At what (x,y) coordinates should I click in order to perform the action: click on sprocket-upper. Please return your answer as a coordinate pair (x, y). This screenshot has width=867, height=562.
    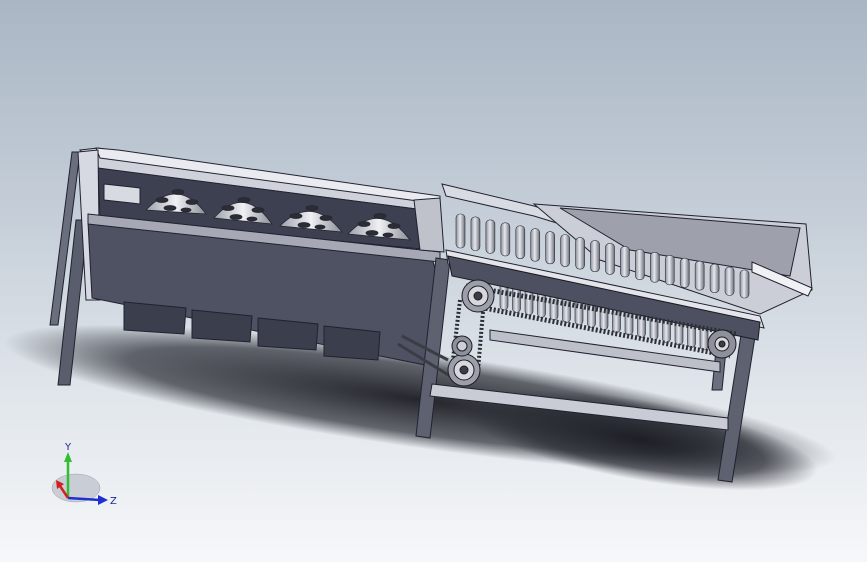
    Looking at the image, I should click on (478, 296).